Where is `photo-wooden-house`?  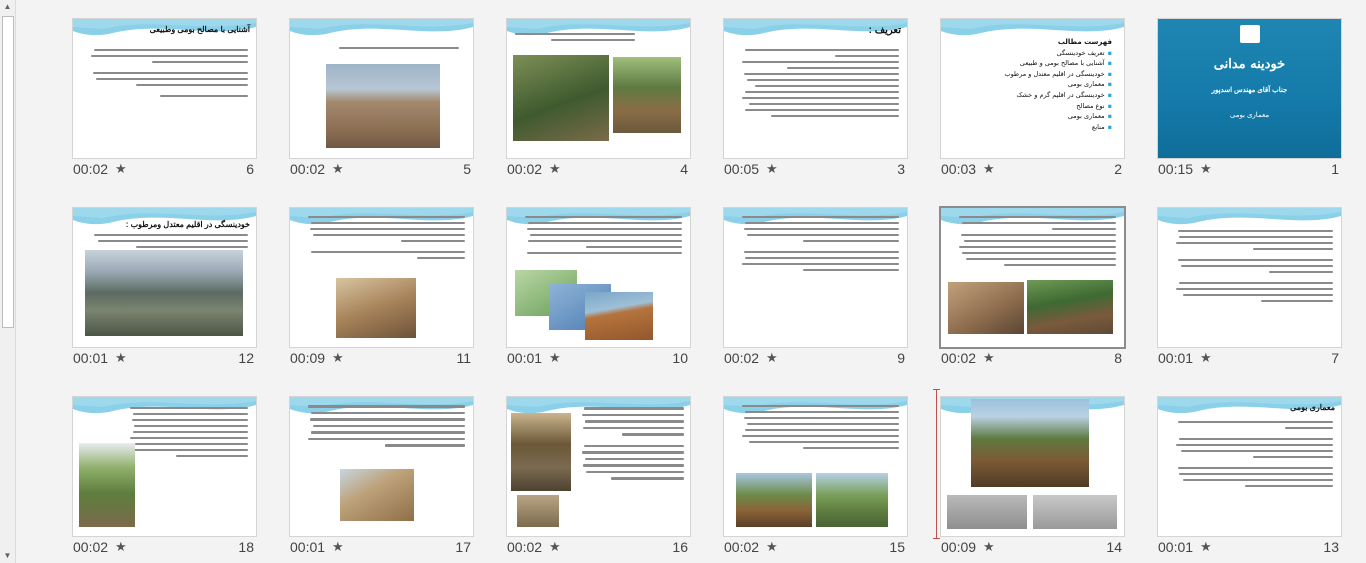
photo-wooden-house is located at coordinates (647, 95).